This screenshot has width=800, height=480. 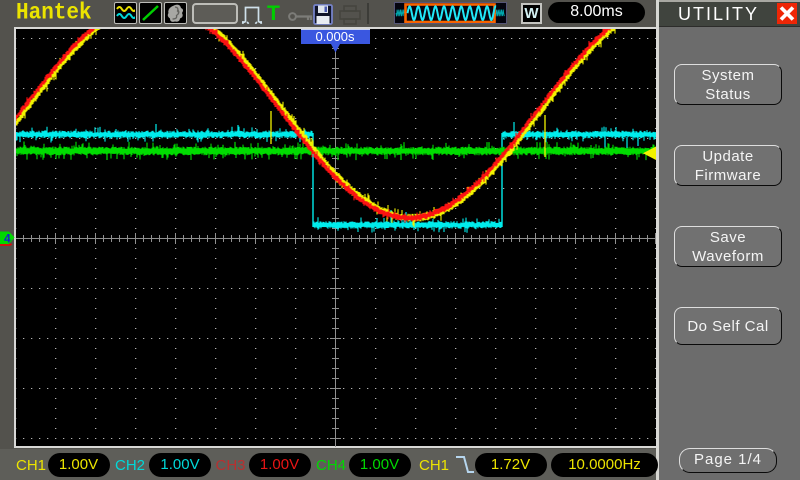 What do you see at coordinates (7, 239) in the screenshot?
I see `svg-text: 4` at bounding box center [7, 239].